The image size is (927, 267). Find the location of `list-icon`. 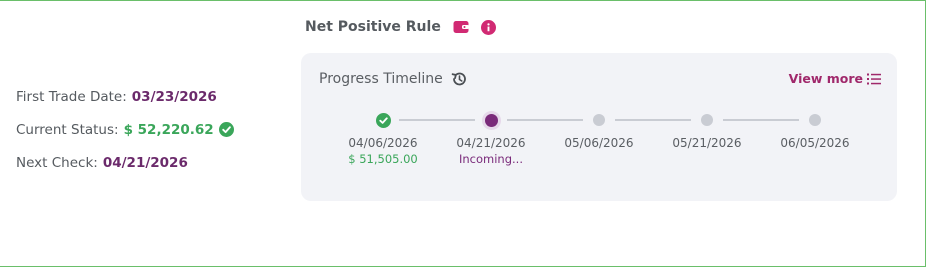

list-icon is located at coordinates (874, 78).